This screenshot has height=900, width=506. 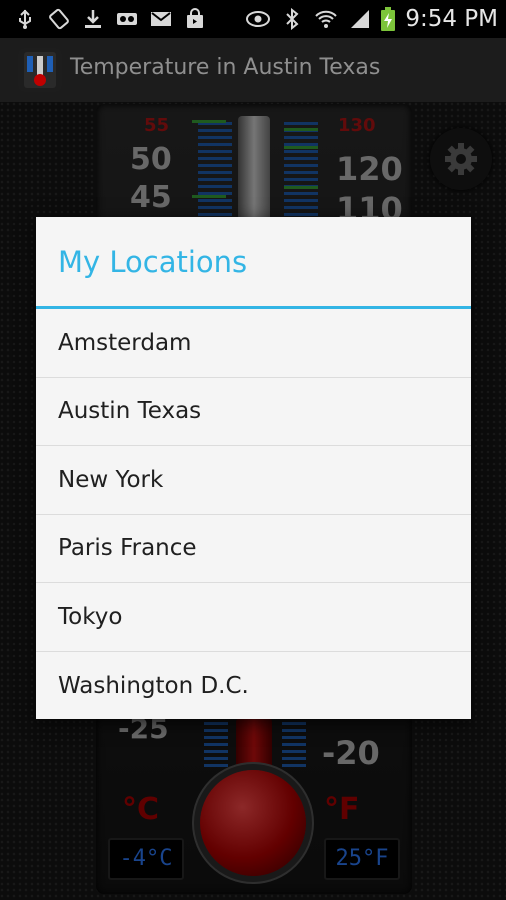 I want to click on store-bag-icon, so click(x=195, y=18).